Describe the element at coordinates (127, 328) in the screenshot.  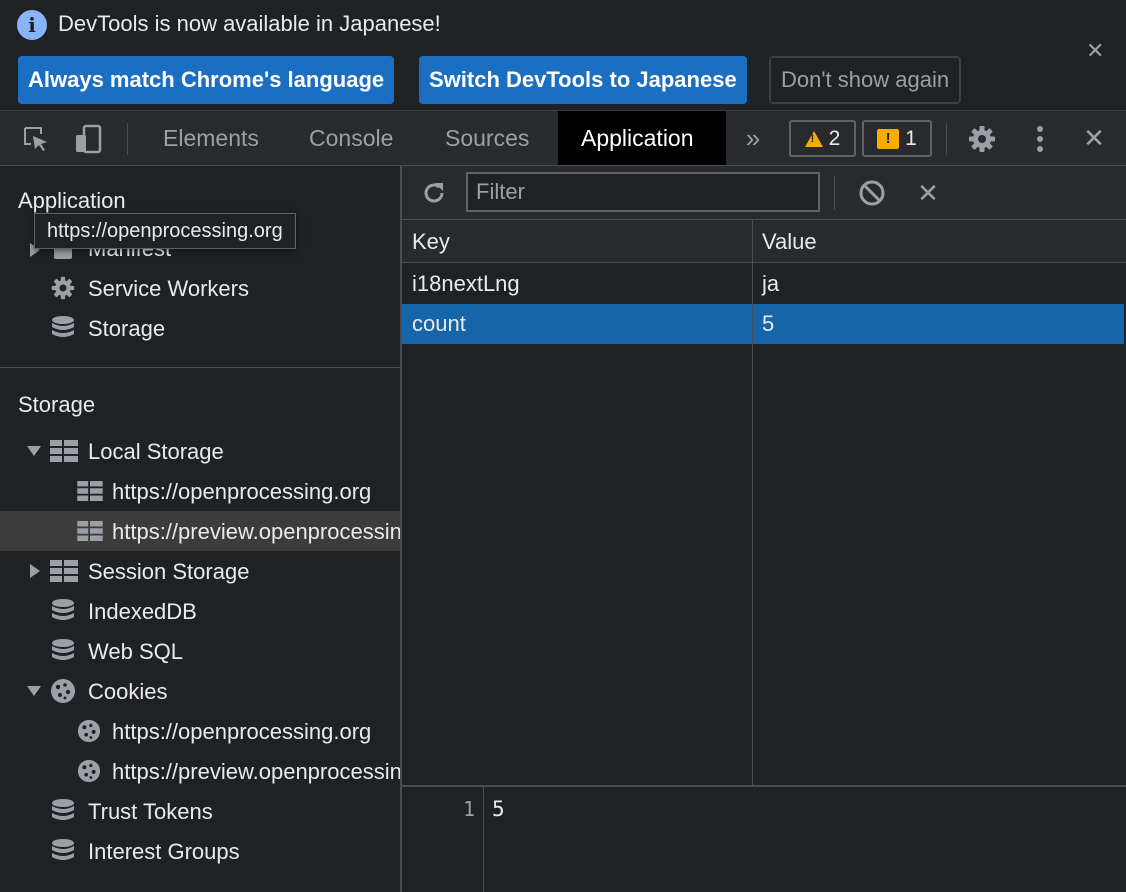
I see `sidebar-item-label: Storage` at that location.